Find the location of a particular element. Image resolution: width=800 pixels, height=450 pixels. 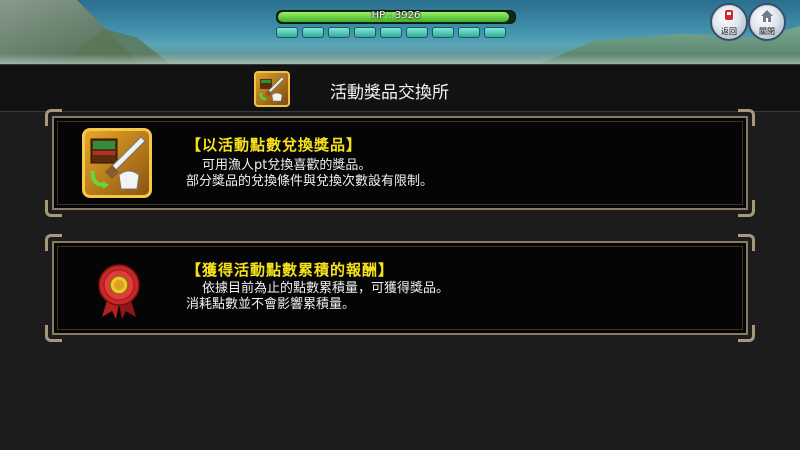

sea-foam is located at coordinates (400, 59).